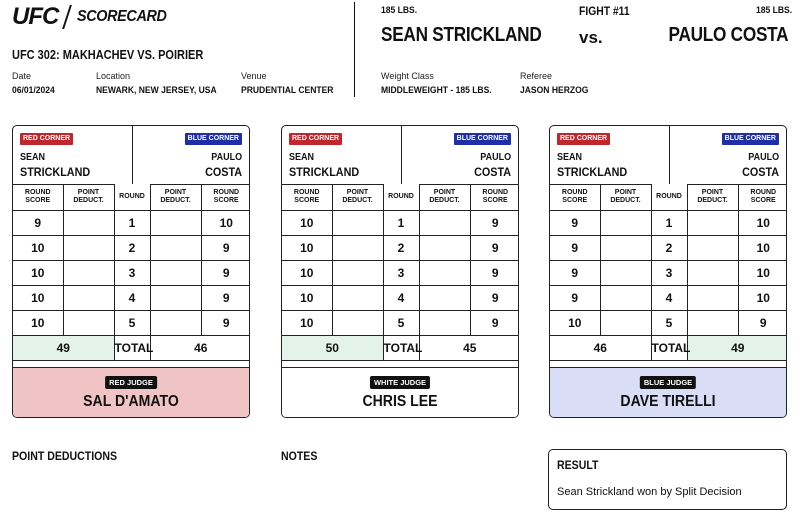 This screenshot has width=804, height=515. Describe the element at coordinates (401, 323) in the screenshot. I see `round-number: 5` at that location.